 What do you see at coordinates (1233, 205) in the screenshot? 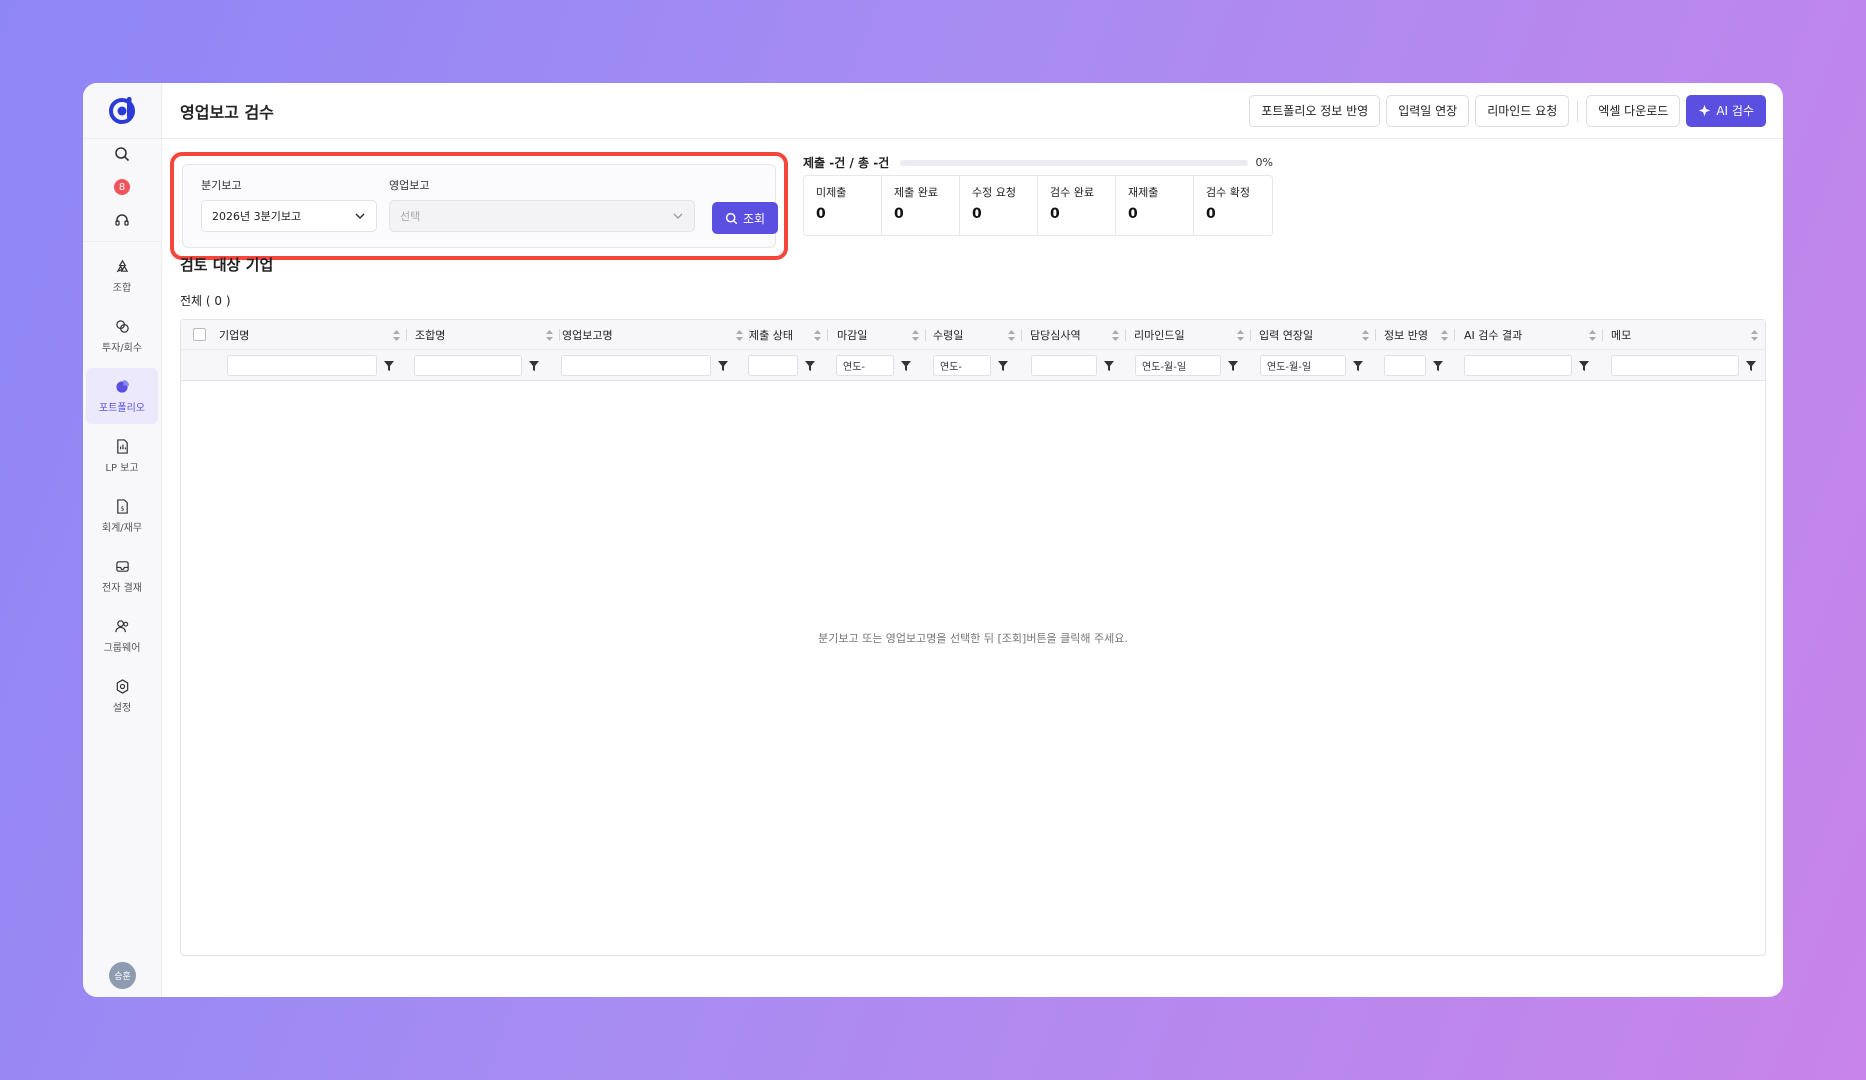
I see `stat-confirmed: 검수 확정 0` at bounding box center [1233, 205].